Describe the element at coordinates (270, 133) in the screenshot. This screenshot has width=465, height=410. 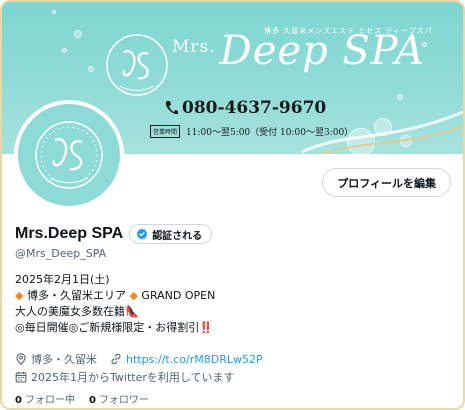
I see `hours-text: 11:00〜翌5:00（受付 10:00〜翌3:00）` at that location.